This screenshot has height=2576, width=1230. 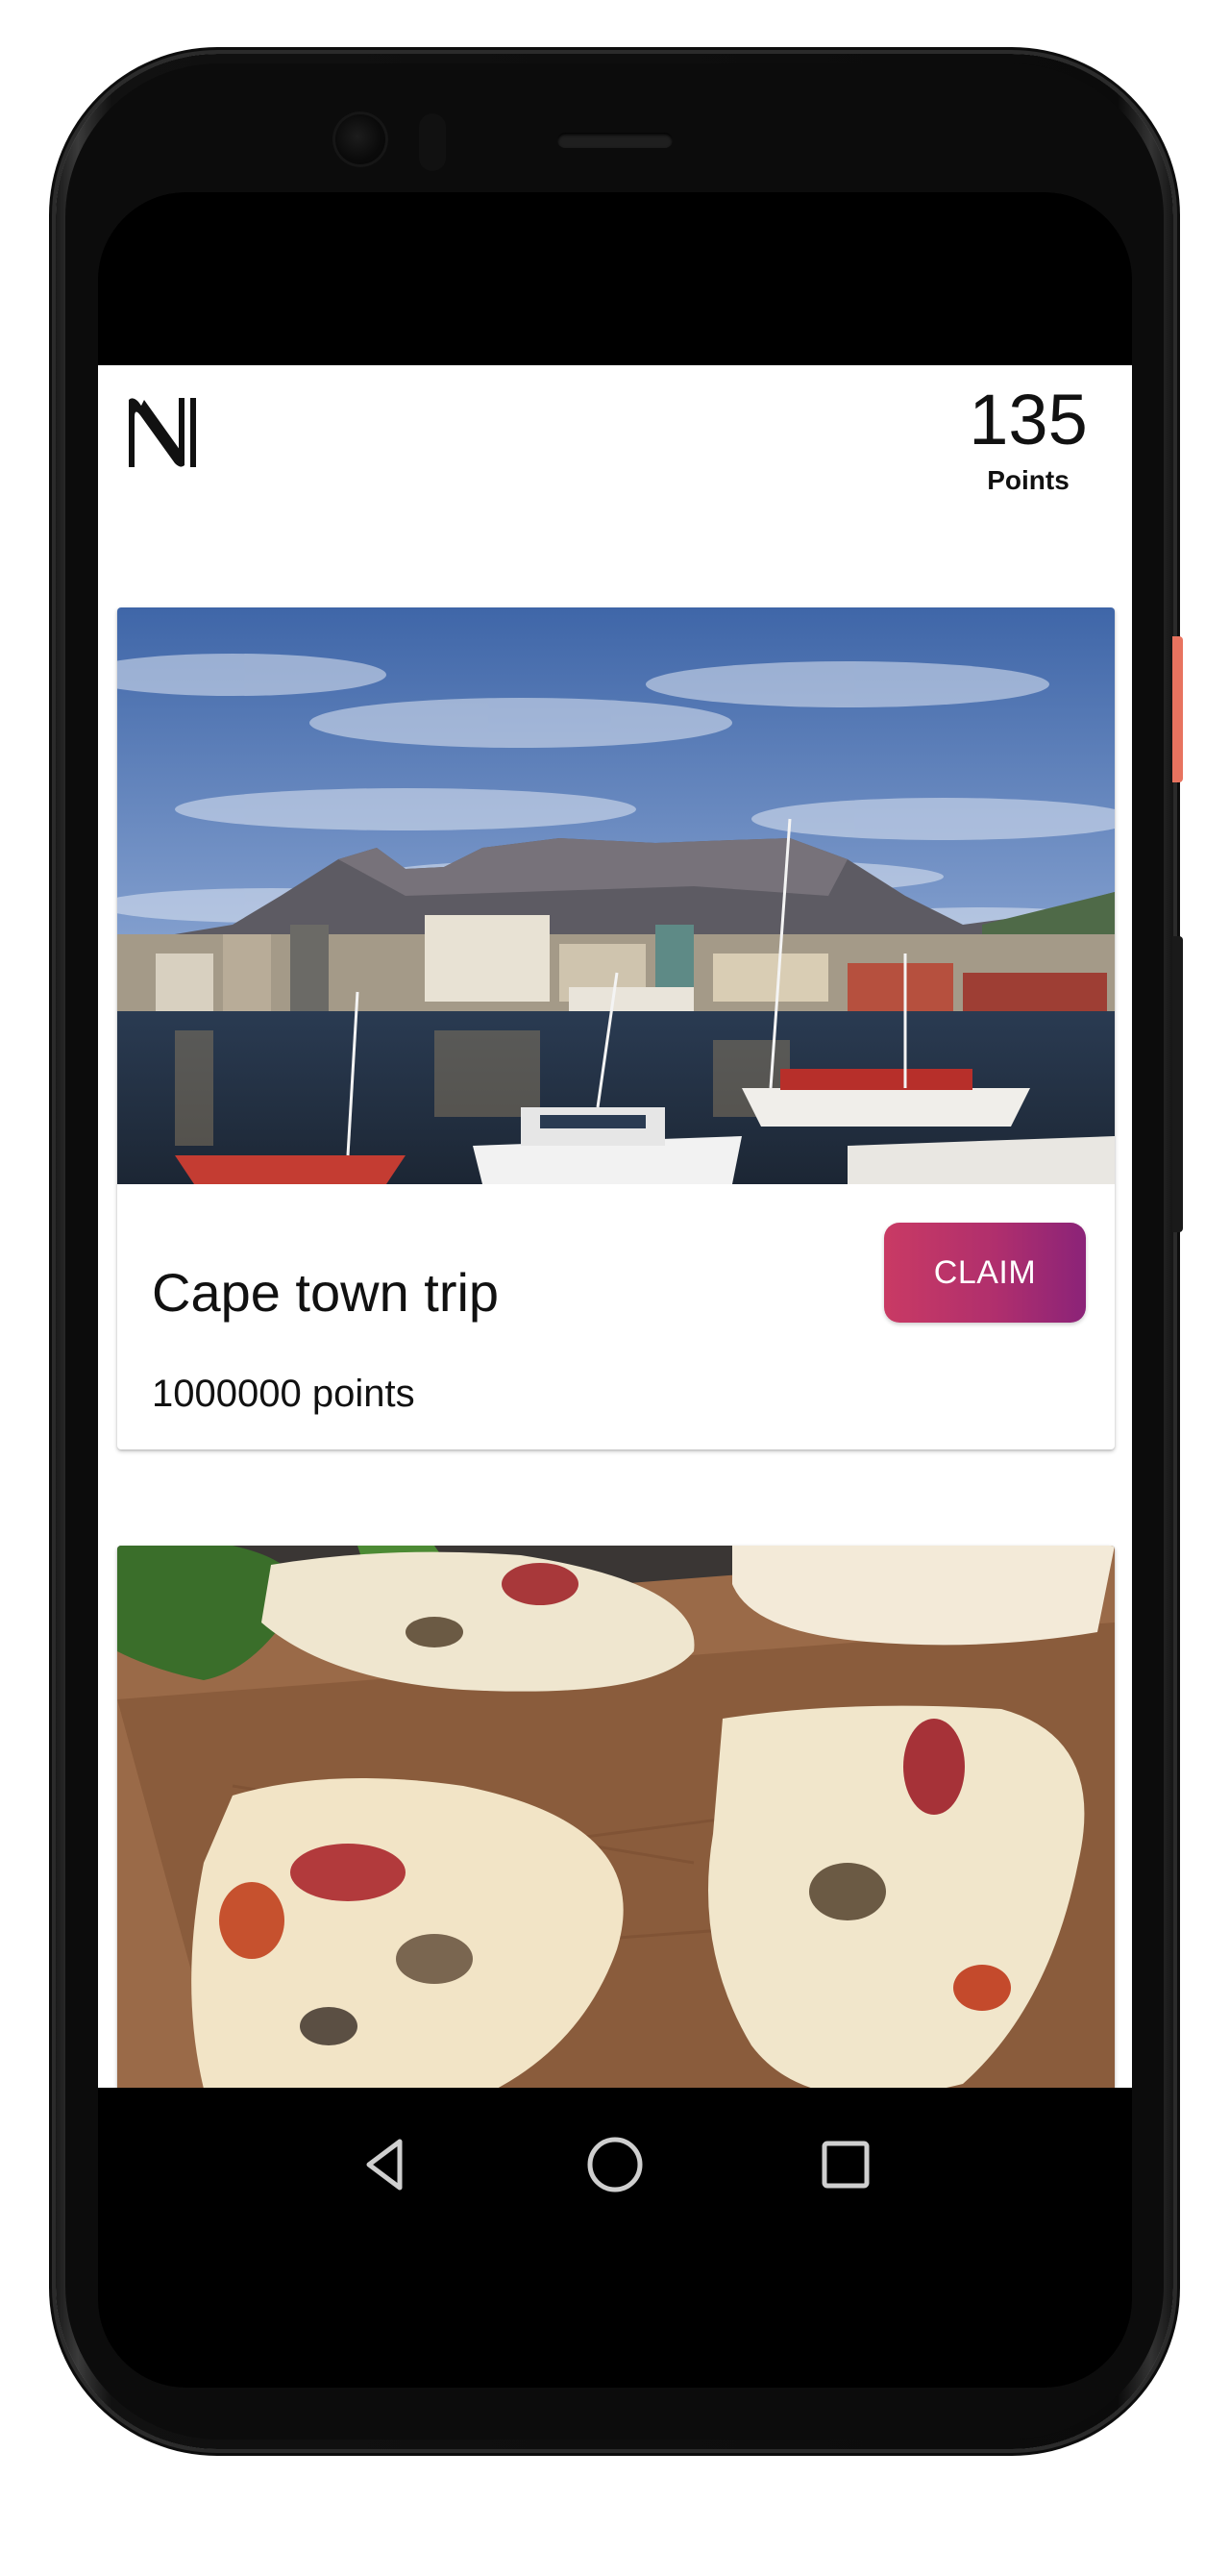 I want to click on nav-back-button, so click(x=387, y=2164).